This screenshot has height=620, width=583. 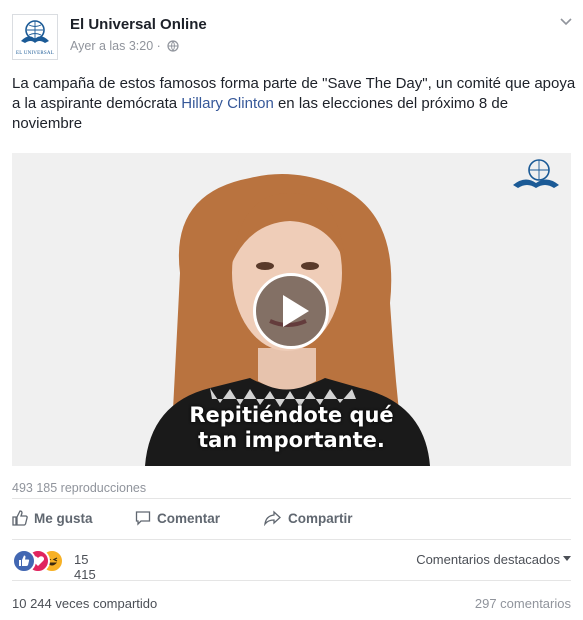 I want to click on share-arrow-icon, so click(x=272, y=518).